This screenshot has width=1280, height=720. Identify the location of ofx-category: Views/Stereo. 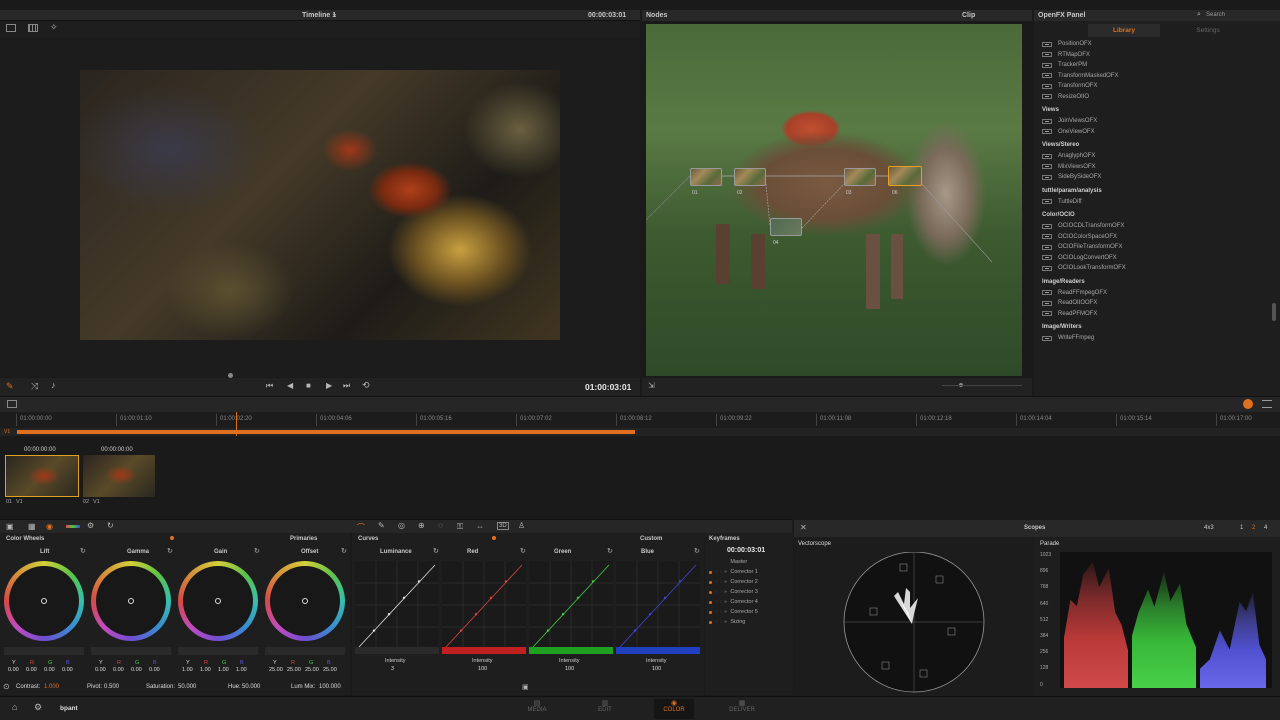
(1152, 144).